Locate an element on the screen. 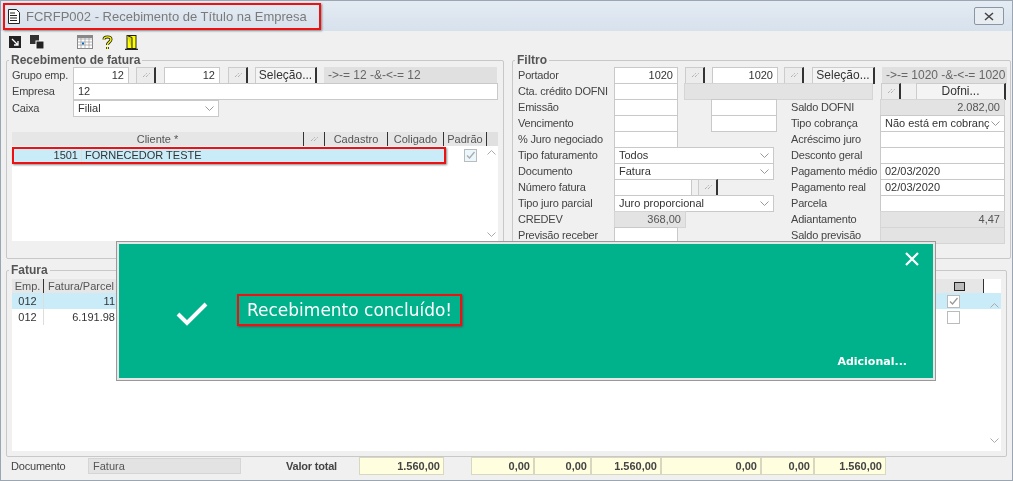 This screenshot has height=481, width=1013. column-header: Cadastro is located at coordinates (356, 139).